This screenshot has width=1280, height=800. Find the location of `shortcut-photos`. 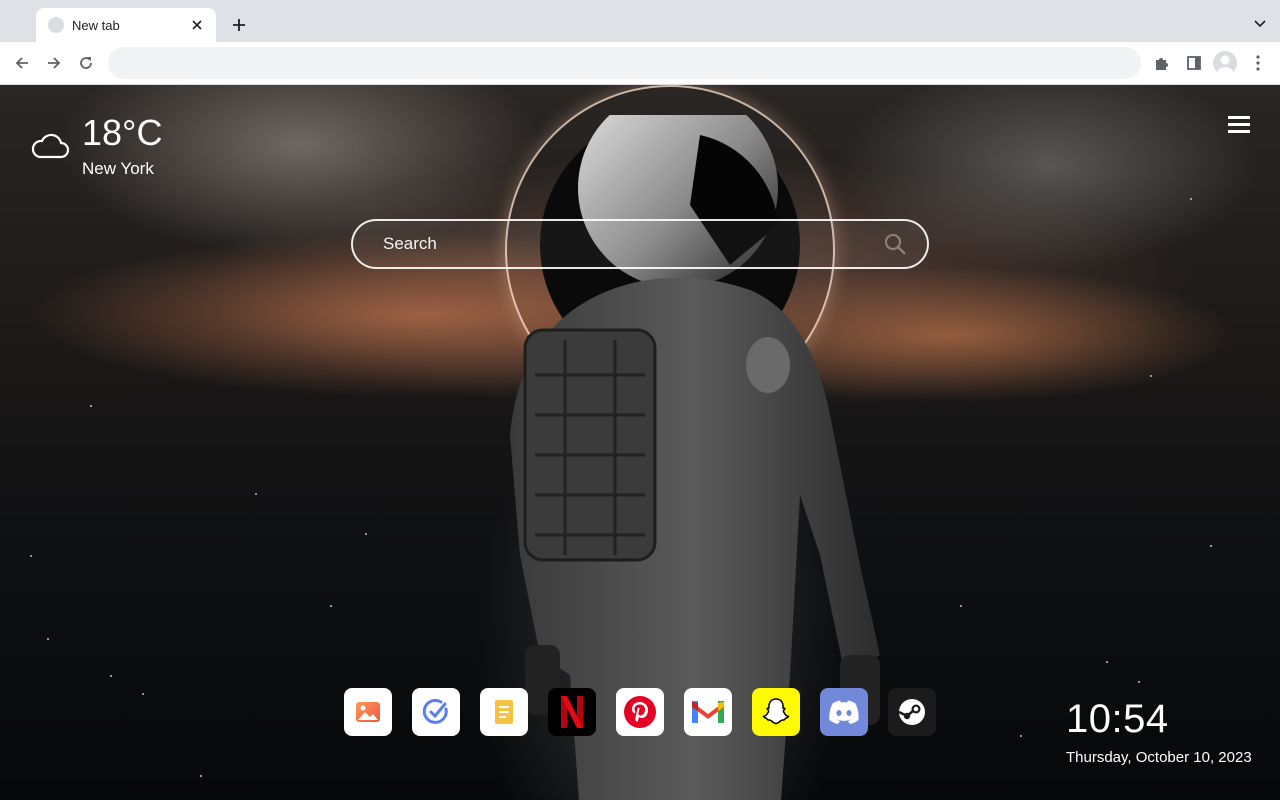

shortcut-photos is located at coordinates (368, 712).